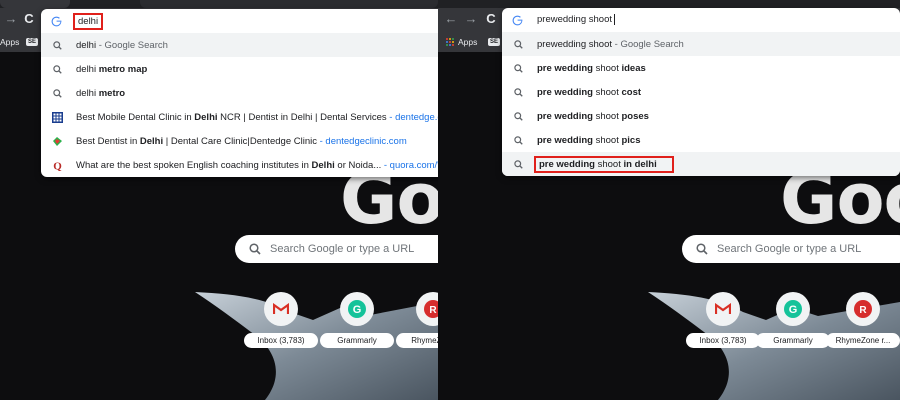 This screenshot has height=400, width=900. Describe the element at coordinates (604, 164) in the screenshot. I see `highlighted-suggestion: pre wedding shoot in delhi` at that location.